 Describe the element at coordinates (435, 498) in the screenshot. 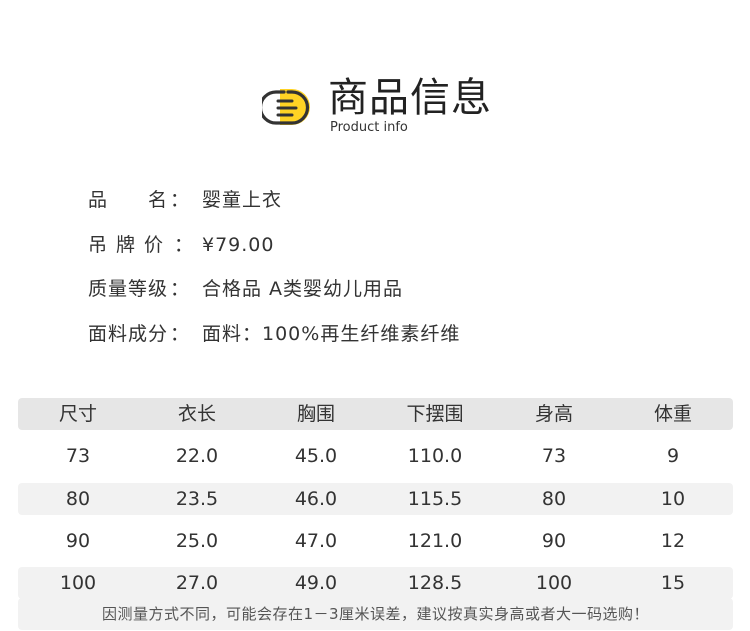

I see `table-cell: 115.5` at that location.